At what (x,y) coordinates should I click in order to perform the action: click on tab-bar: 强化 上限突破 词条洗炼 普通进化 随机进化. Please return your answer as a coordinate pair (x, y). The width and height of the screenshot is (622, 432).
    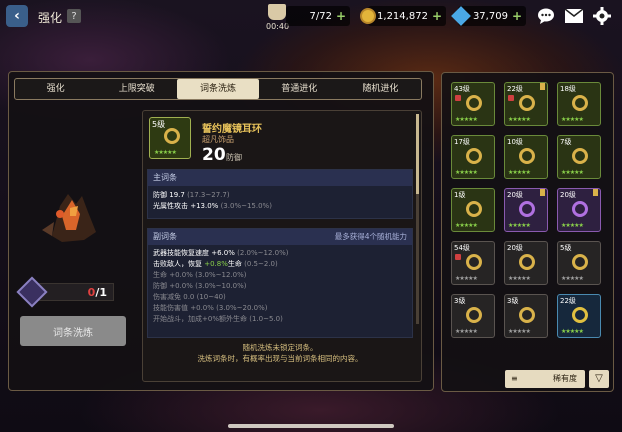
    Looking at the image, I should click on (218, 89).